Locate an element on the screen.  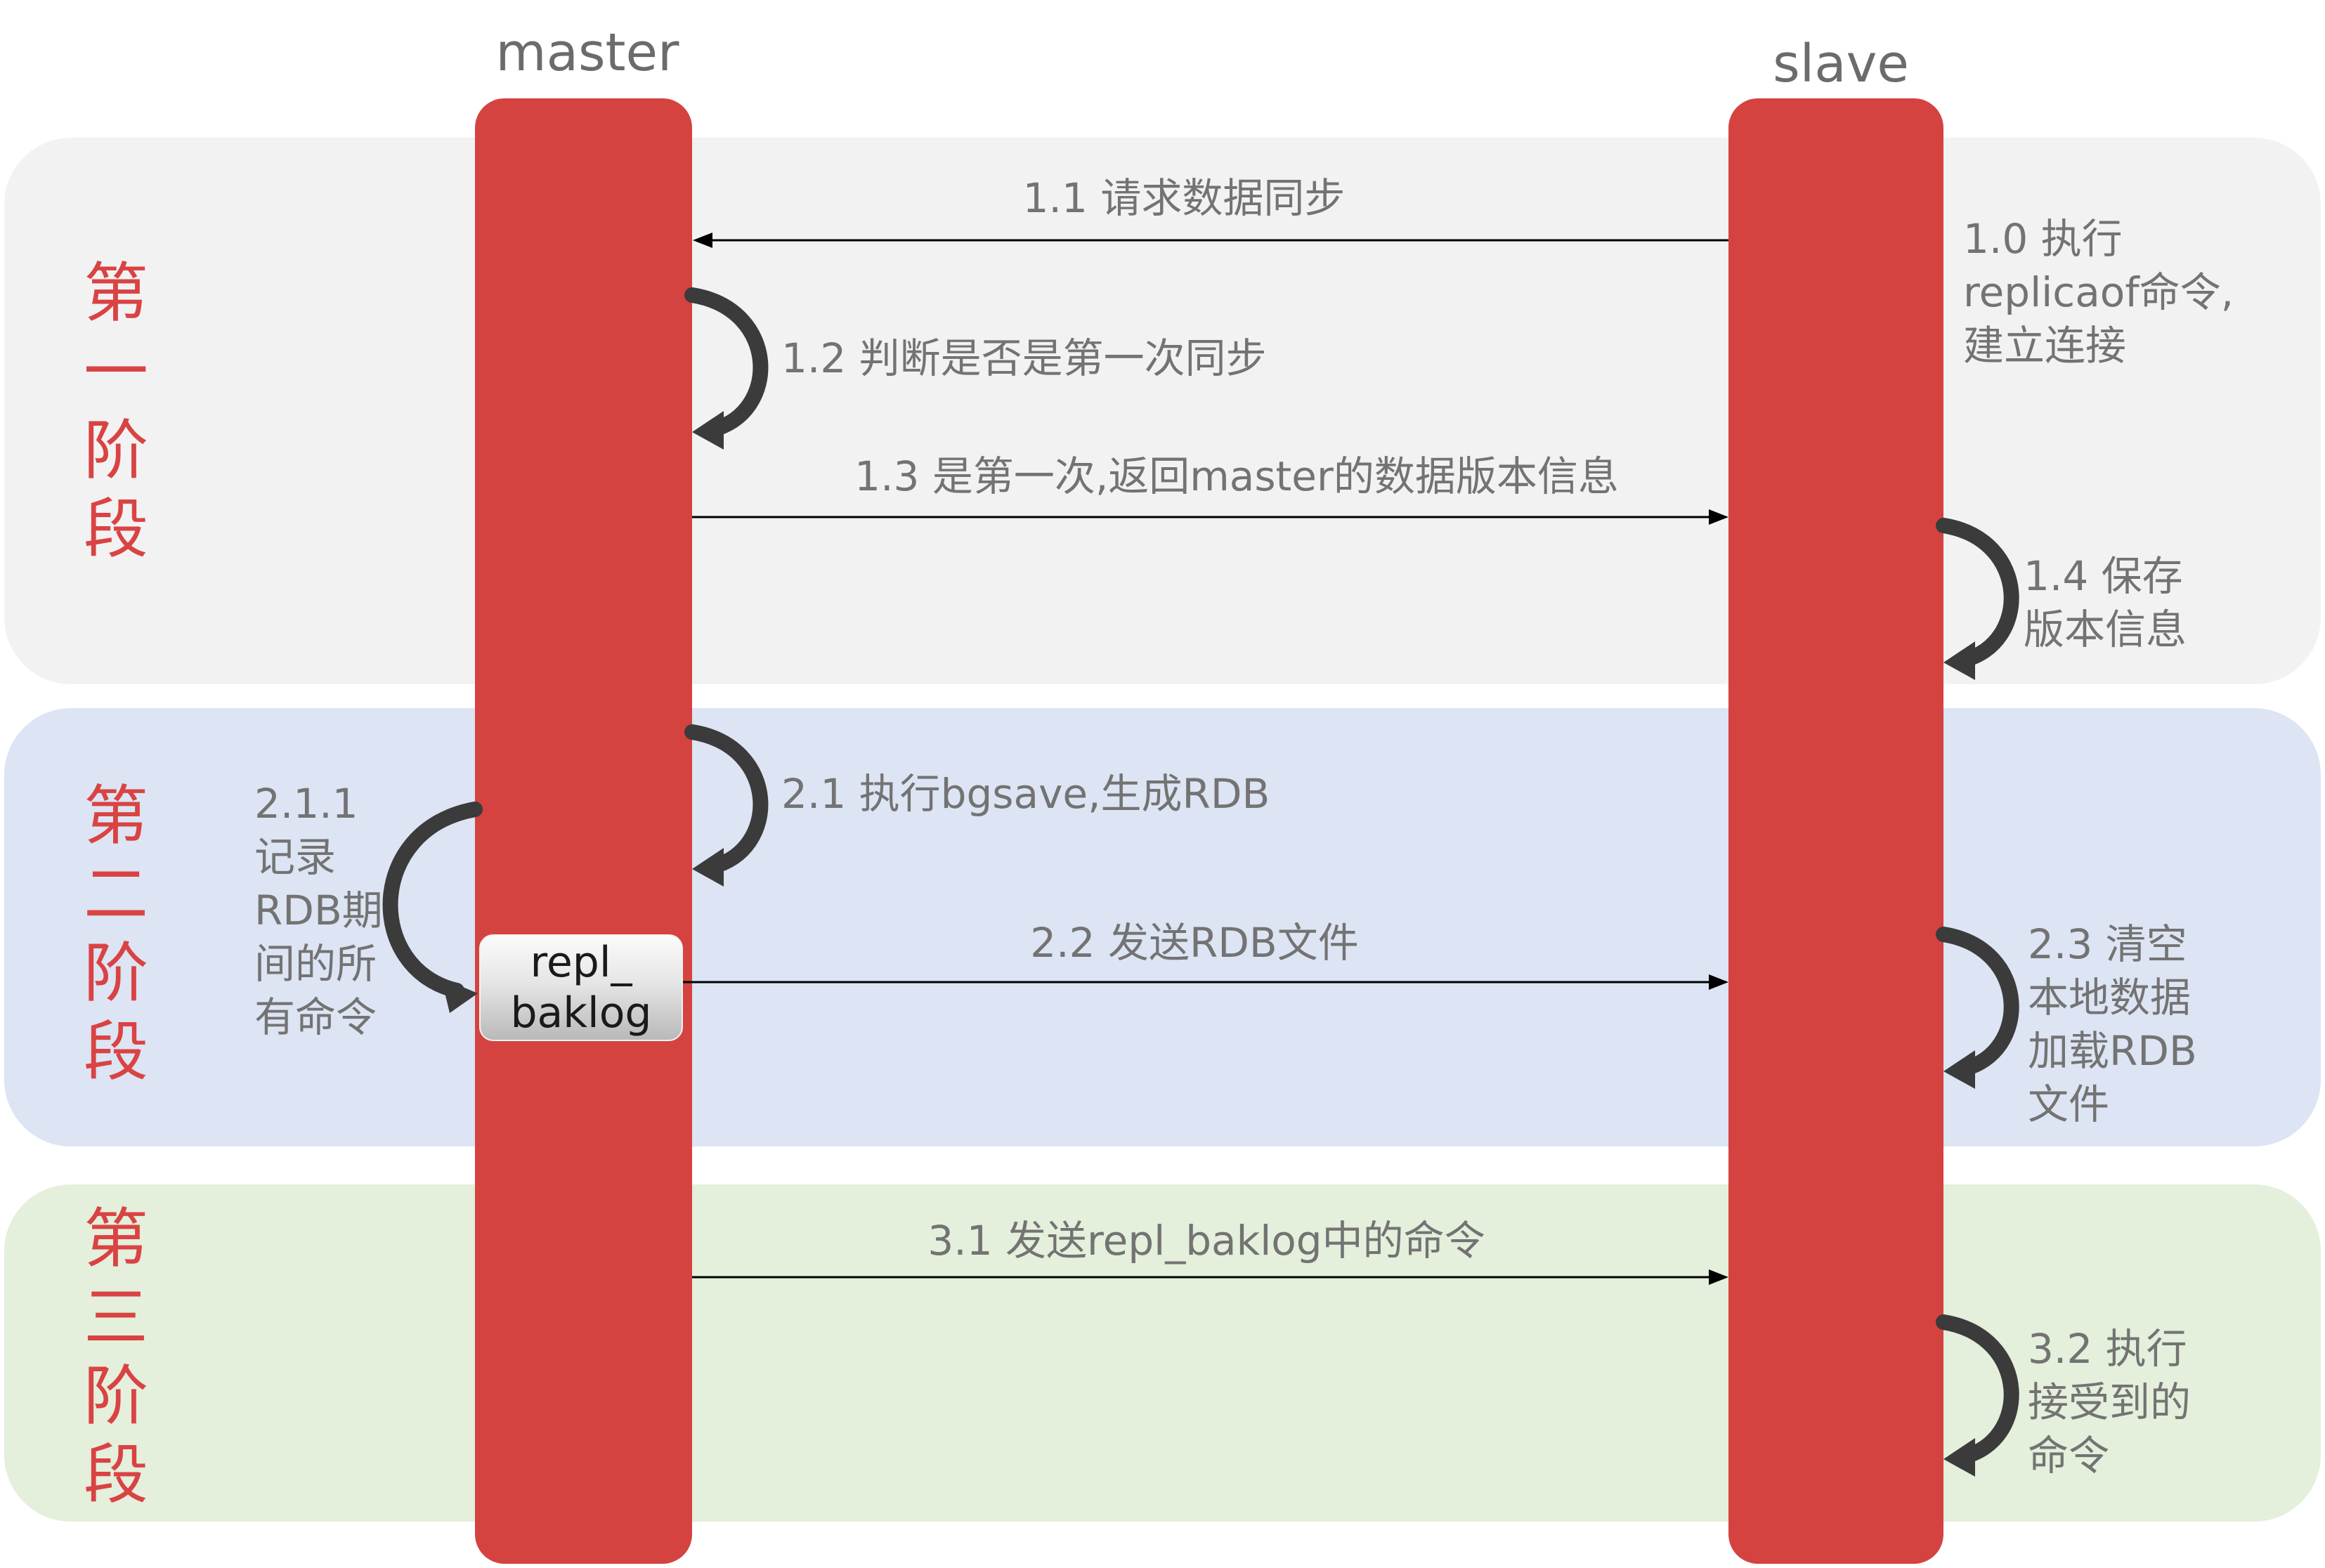
phase-3-label: 第三阶段 is located at coordinates (116, 1357).